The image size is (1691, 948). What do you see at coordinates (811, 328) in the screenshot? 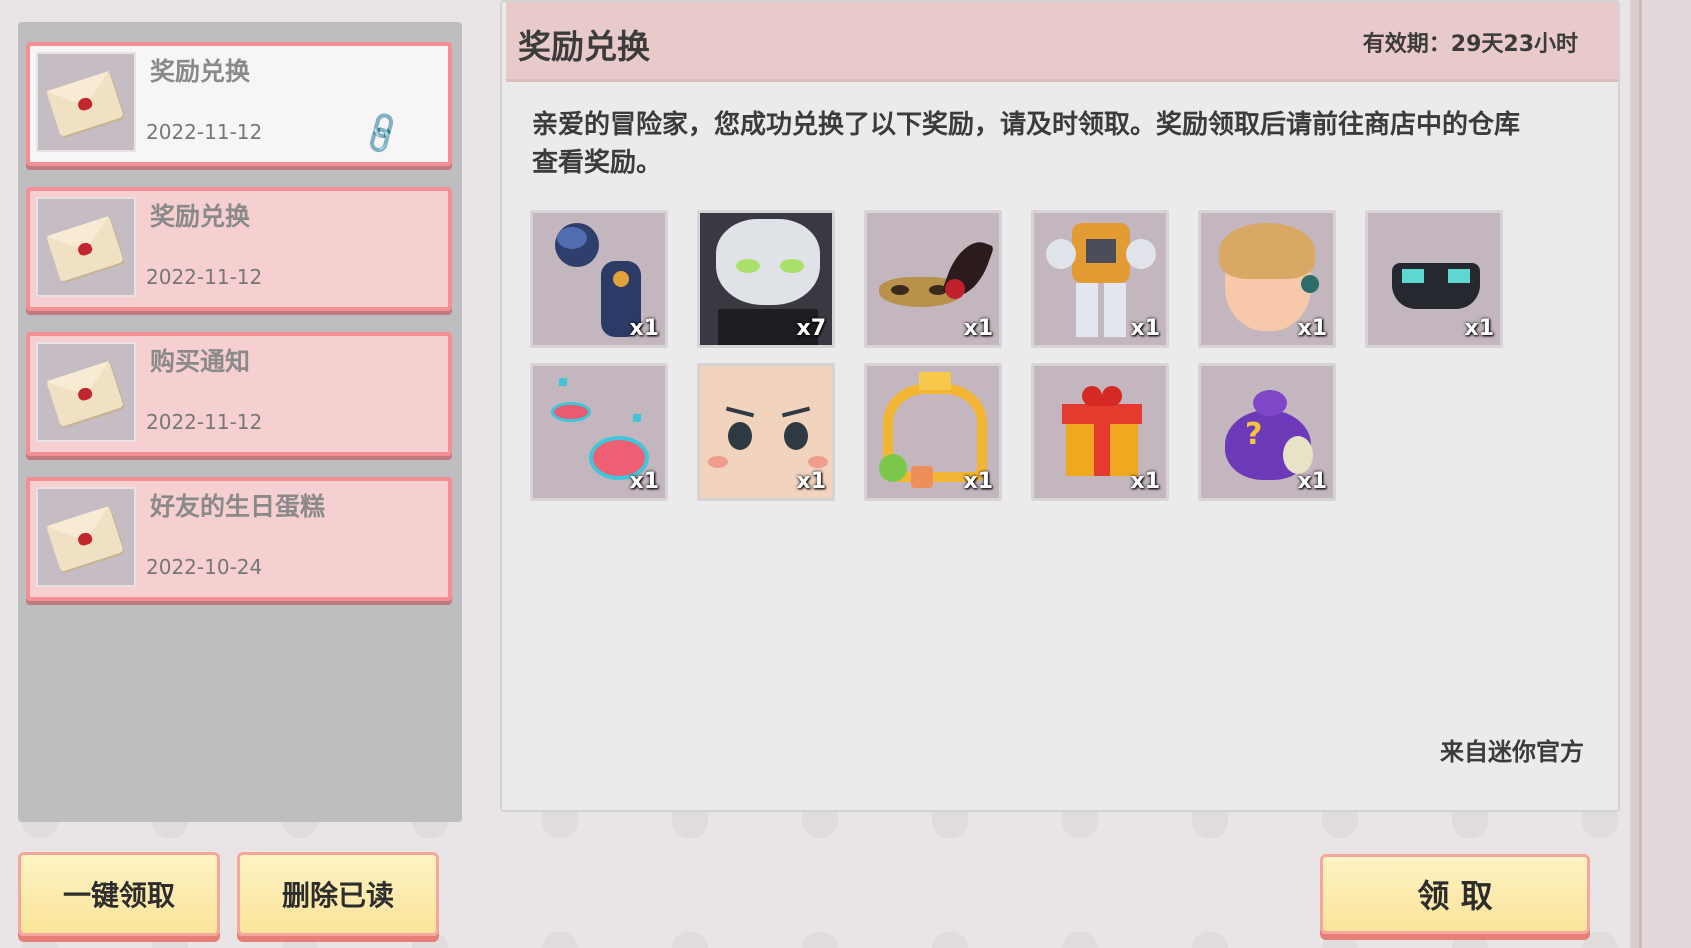
I see `reward-quantity: x7` at bounding box center [811, 328].